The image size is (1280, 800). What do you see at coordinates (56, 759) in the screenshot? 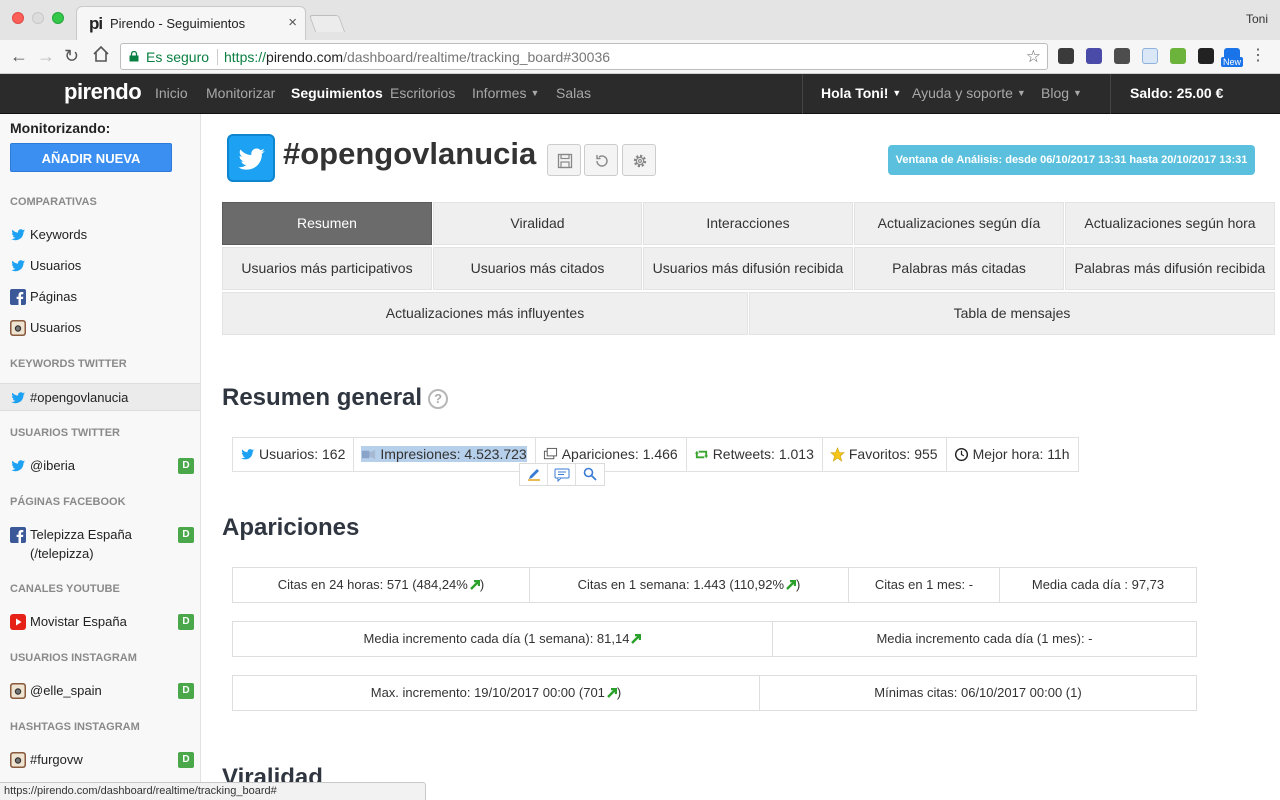
I see `sidebar-item-label: #furgovw` at bounding box center [56, 759].